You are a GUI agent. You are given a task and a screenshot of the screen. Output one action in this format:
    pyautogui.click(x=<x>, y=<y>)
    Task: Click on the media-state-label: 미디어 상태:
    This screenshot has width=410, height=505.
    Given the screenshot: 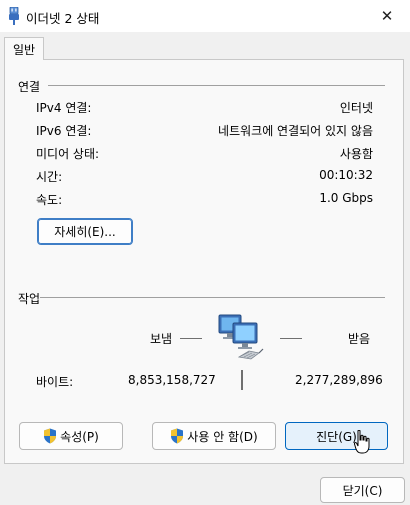 What is the action you would take?
    pyautogui.click(x=68, y=154)
    